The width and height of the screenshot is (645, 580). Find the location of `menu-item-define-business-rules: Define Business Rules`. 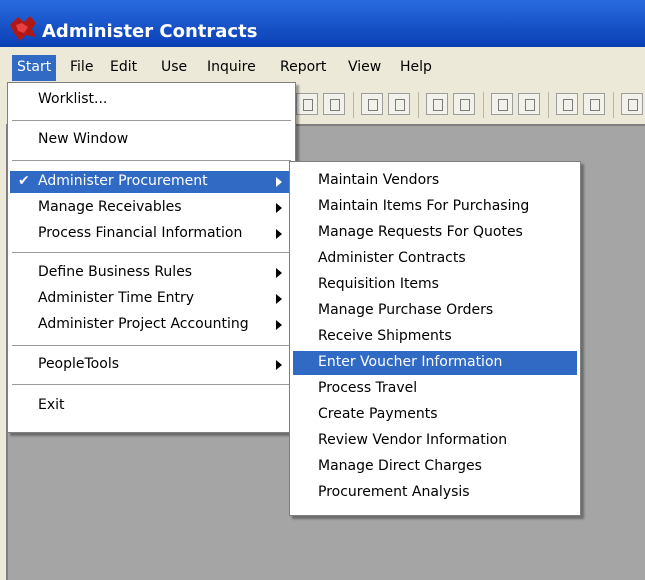

menu-item-define-business-rules: Define Business Rules is located at coordinates (151, 273).